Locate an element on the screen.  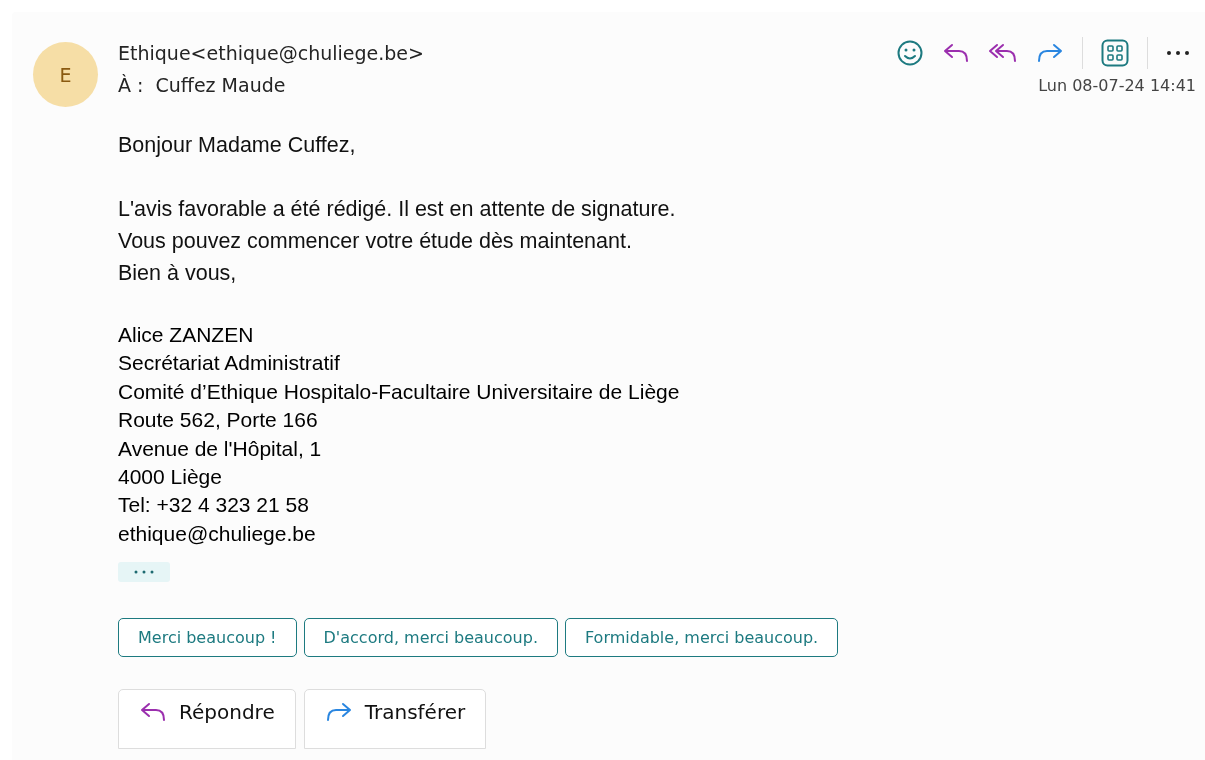
message-date: Lun 08-07-24 14:41 is located at coordinates (1117, 85).